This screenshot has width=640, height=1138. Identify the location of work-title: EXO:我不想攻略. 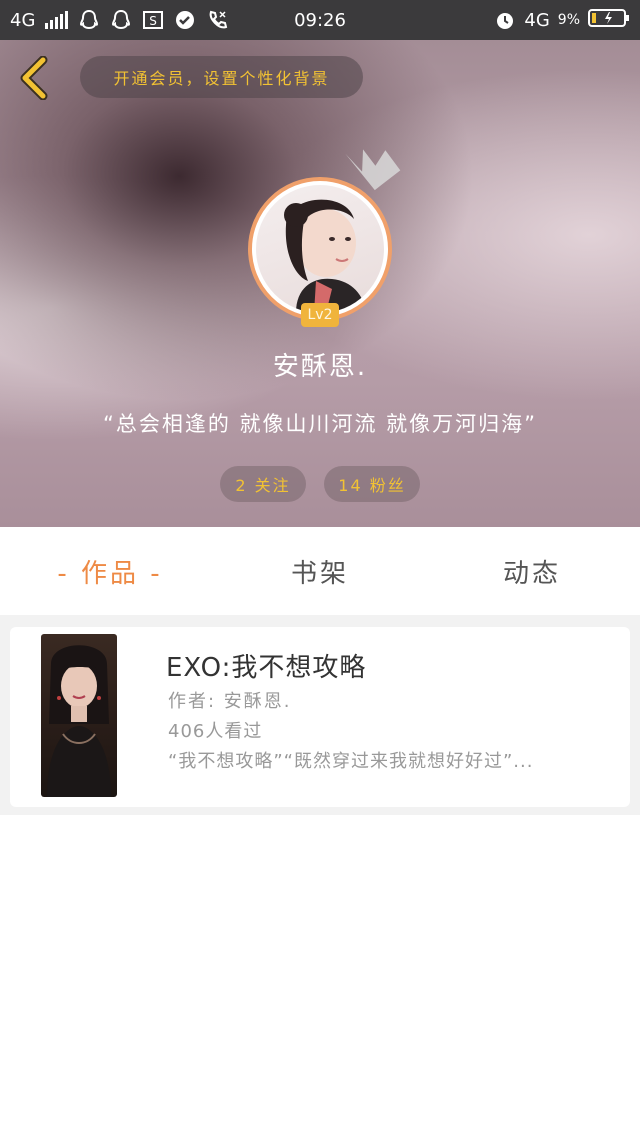
(266, 668).